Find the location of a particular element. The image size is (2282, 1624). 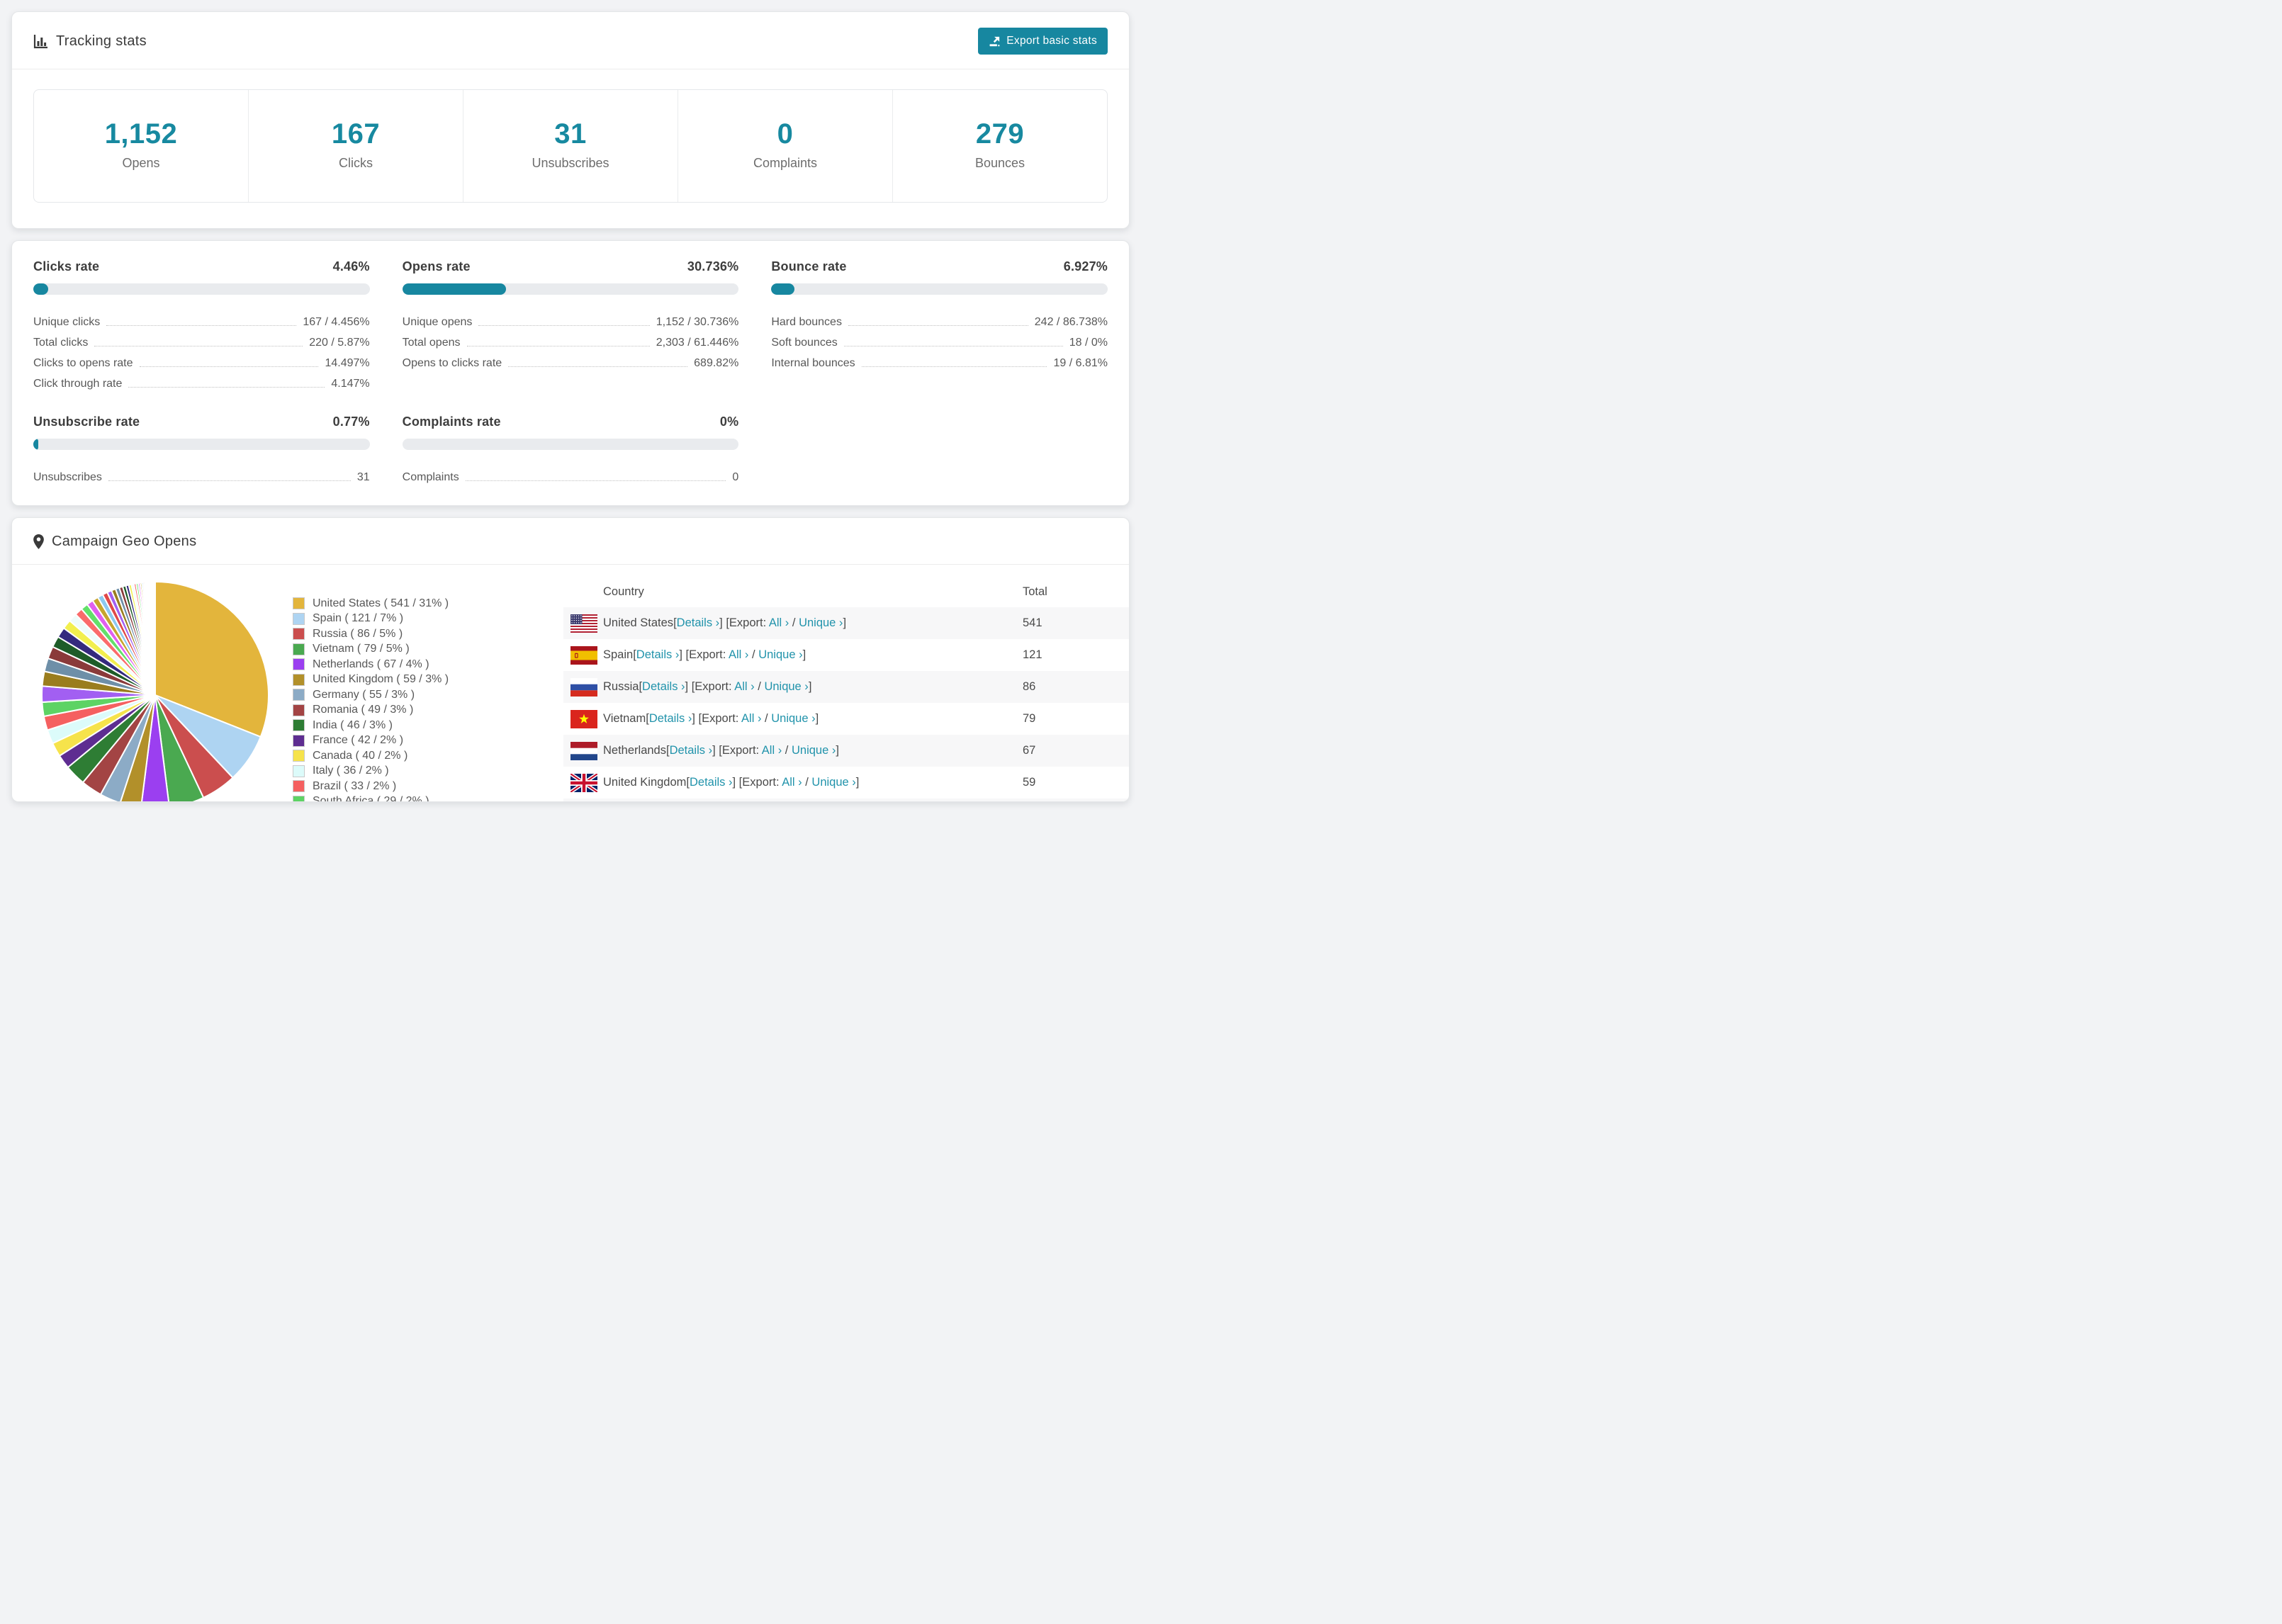

stat-box-clicks: 167 Clicks is located at coordinates (356, 146).